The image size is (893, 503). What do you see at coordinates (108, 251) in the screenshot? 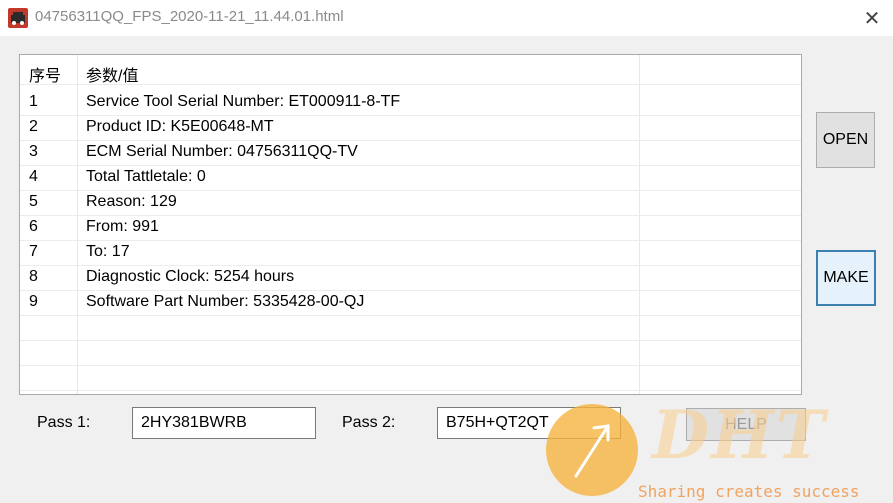
I see `row-value: To: 17` at bounding box center [108, 251].